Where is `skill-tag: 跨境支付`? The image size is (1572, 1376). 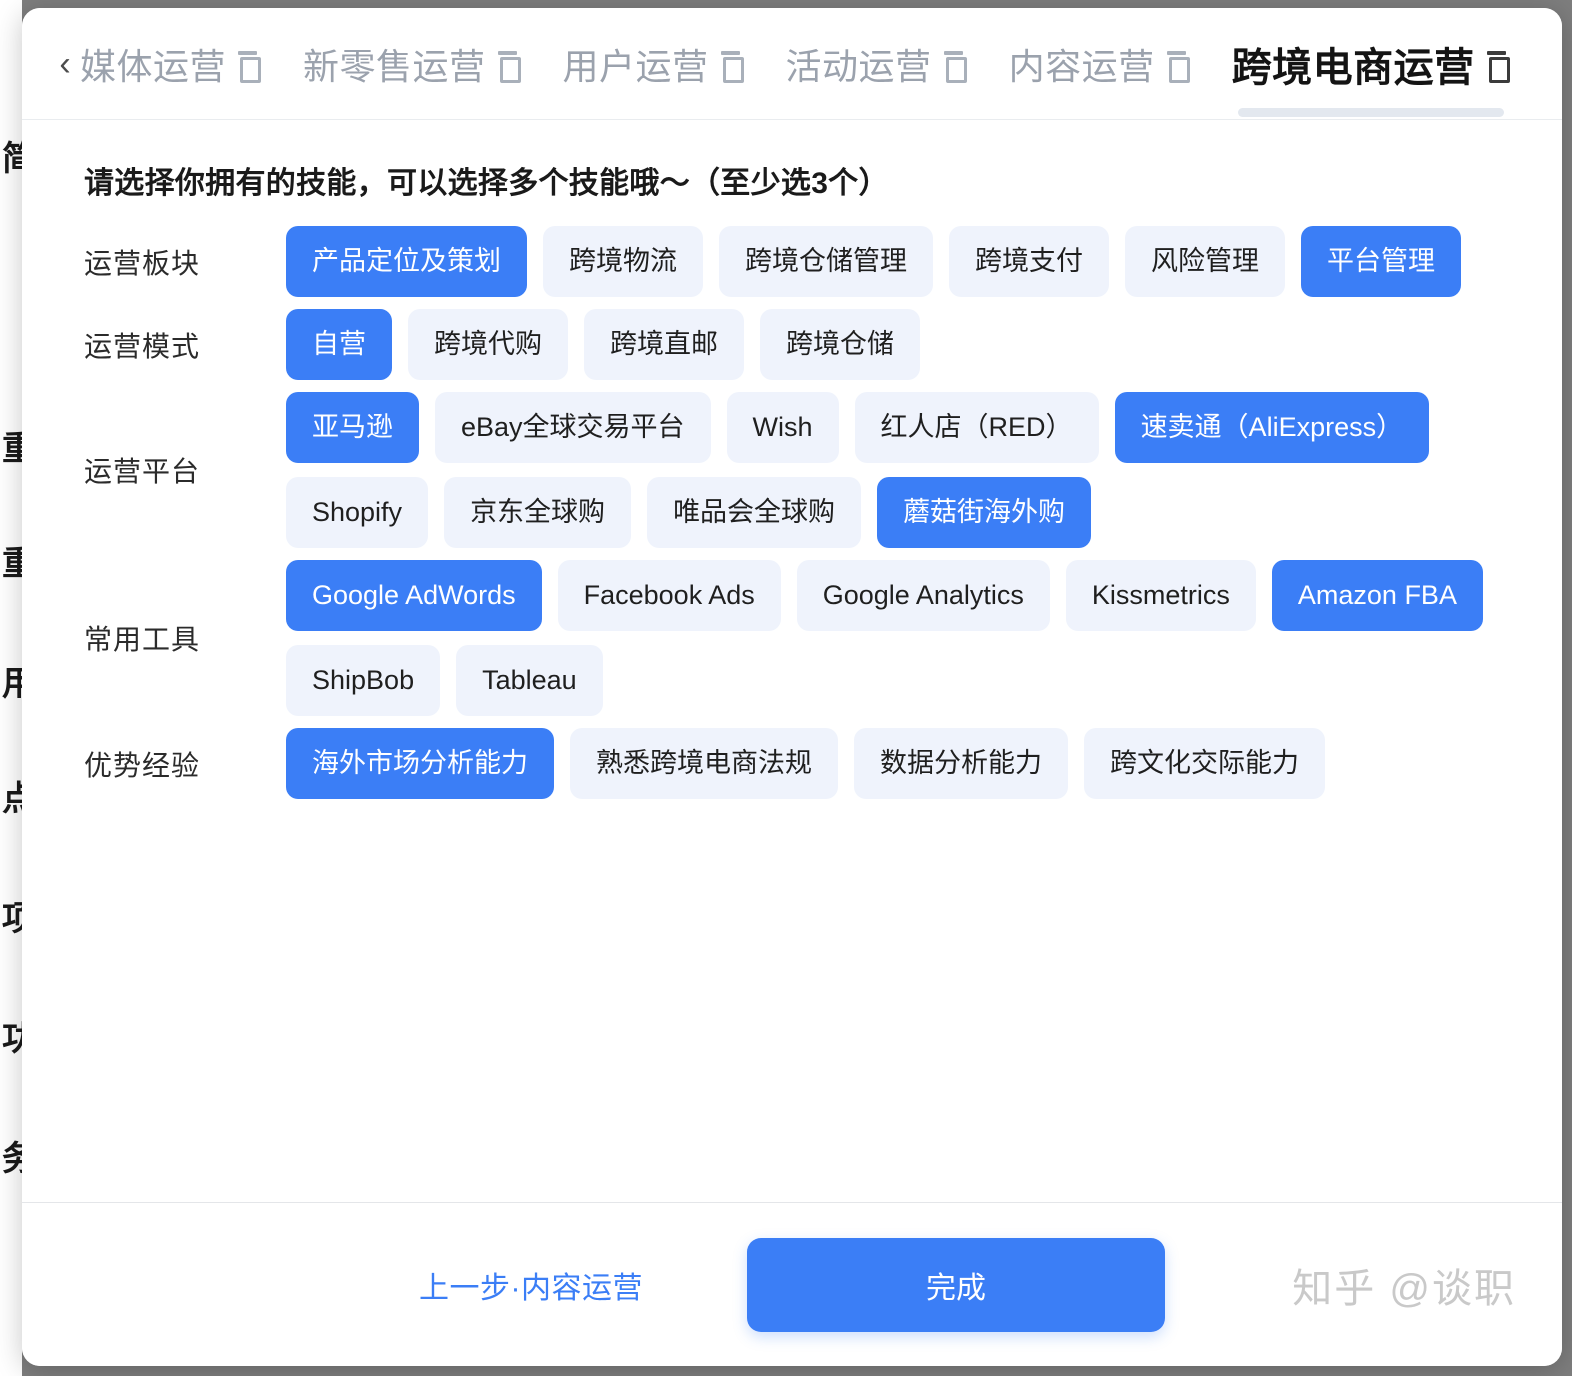 skill-tag: 跨境支付 is located at coordinates (1029, 261).